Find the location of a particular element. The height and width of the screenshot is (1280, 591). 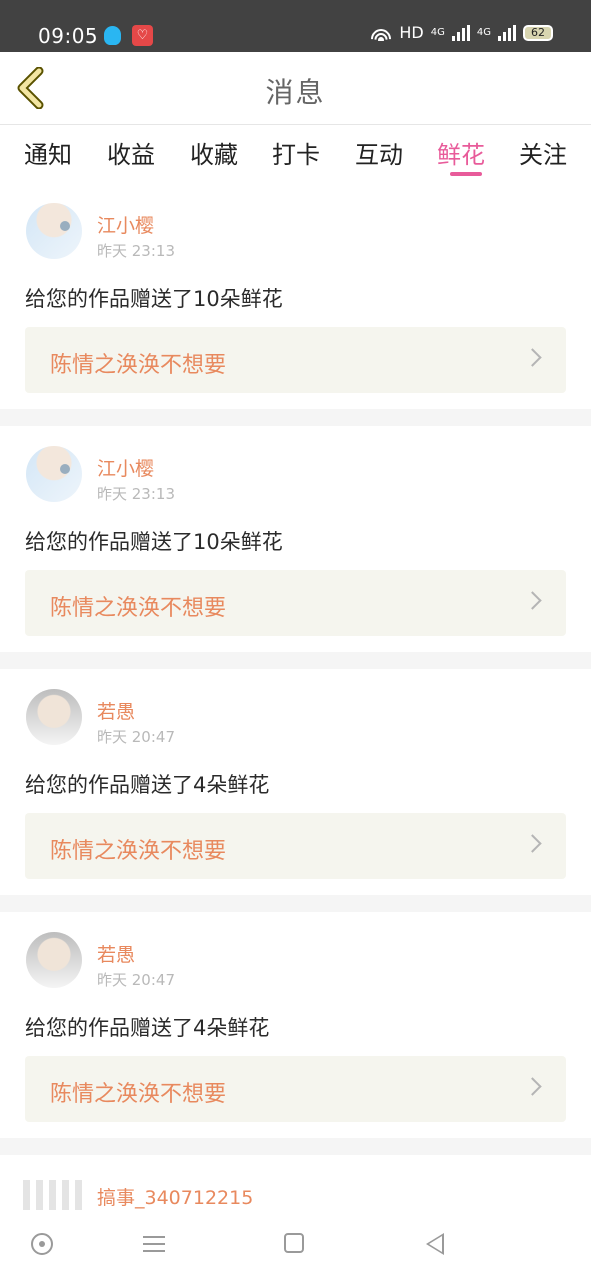

hd-indicator: HD is located at coordinates (411, 32).